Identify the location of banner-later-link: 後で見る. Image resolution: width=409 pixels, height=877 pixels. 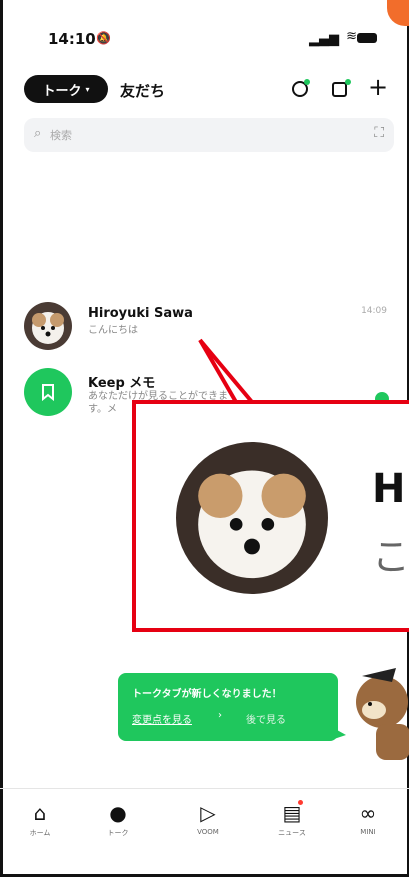
(266, 718).